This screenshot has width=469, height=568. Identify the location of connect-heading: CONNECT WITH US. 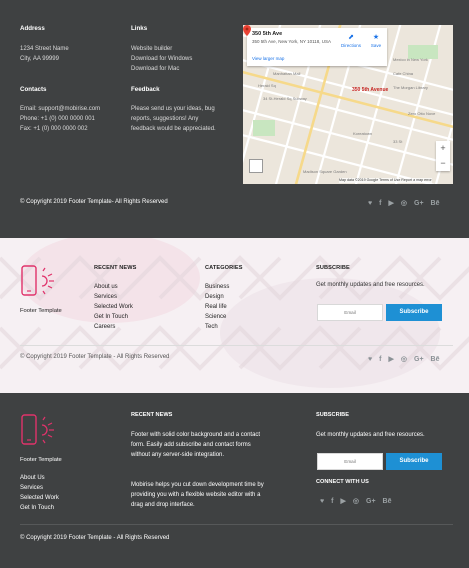
(342, 482).